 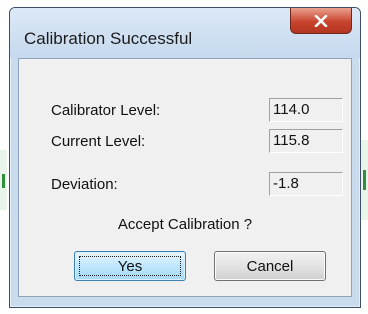 I want to click on current-level-row: Current Level: 115.8, so click(x=185, y=142).